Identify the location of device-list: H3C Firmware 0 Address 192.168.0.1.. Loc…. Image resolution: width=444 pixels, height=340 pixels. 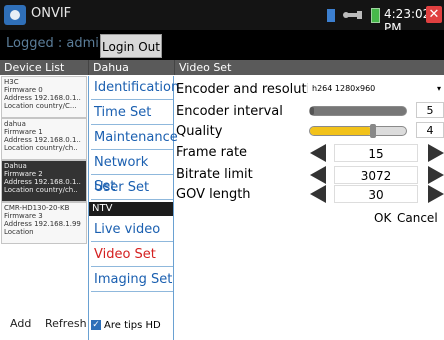
(44, 202).